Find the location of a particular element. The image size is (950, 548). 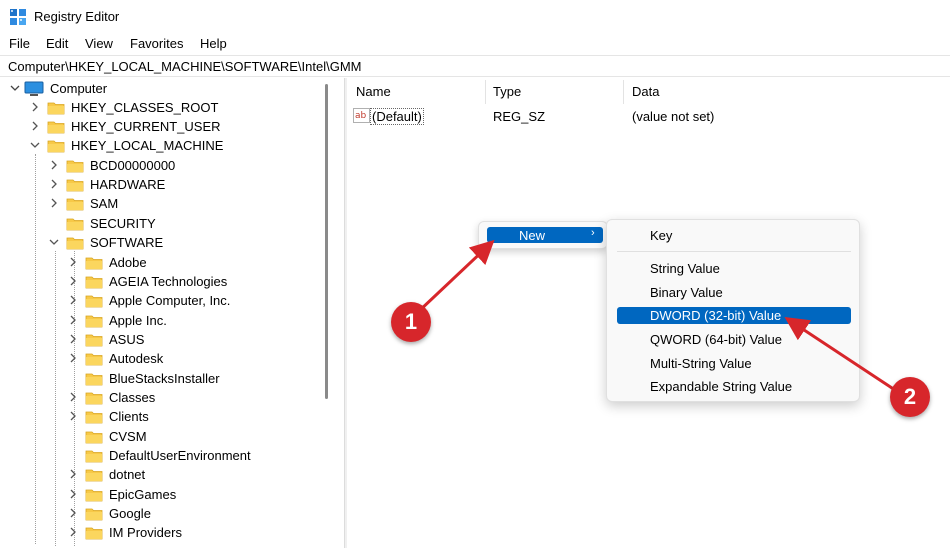

tree-item: ASUS is located at coordinates (160, 339).